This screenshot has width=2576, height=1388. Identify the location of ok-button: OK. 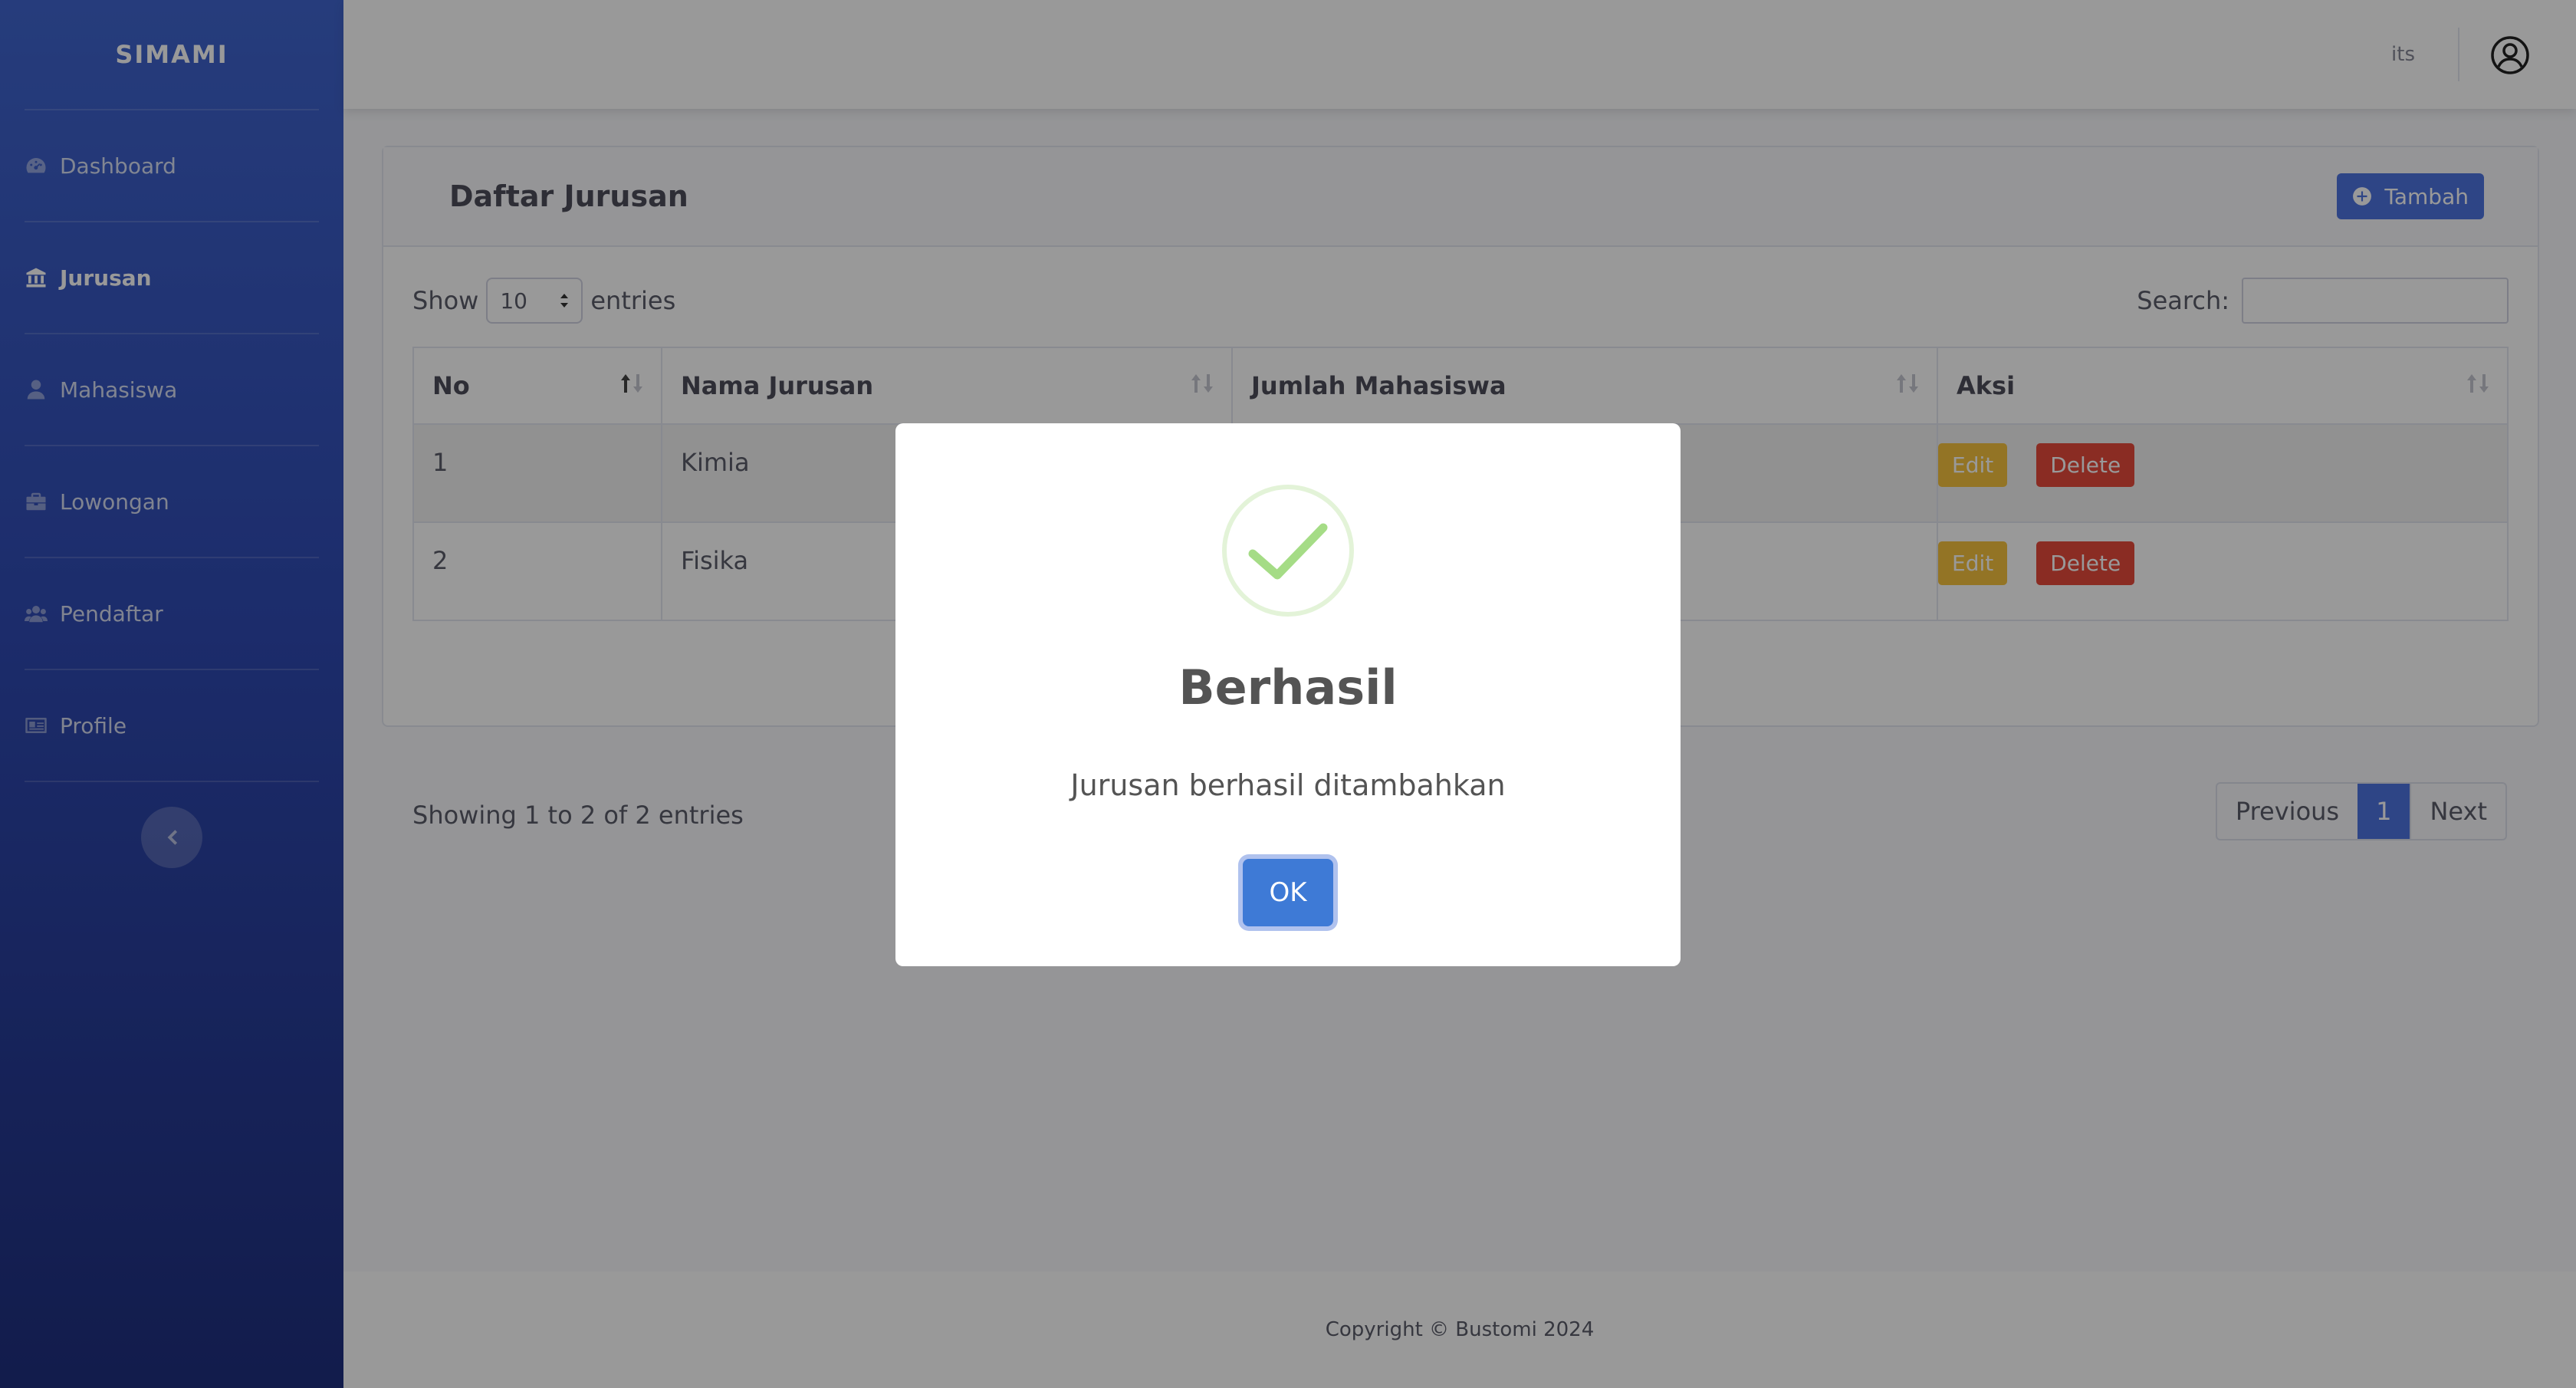
(1288, 892).